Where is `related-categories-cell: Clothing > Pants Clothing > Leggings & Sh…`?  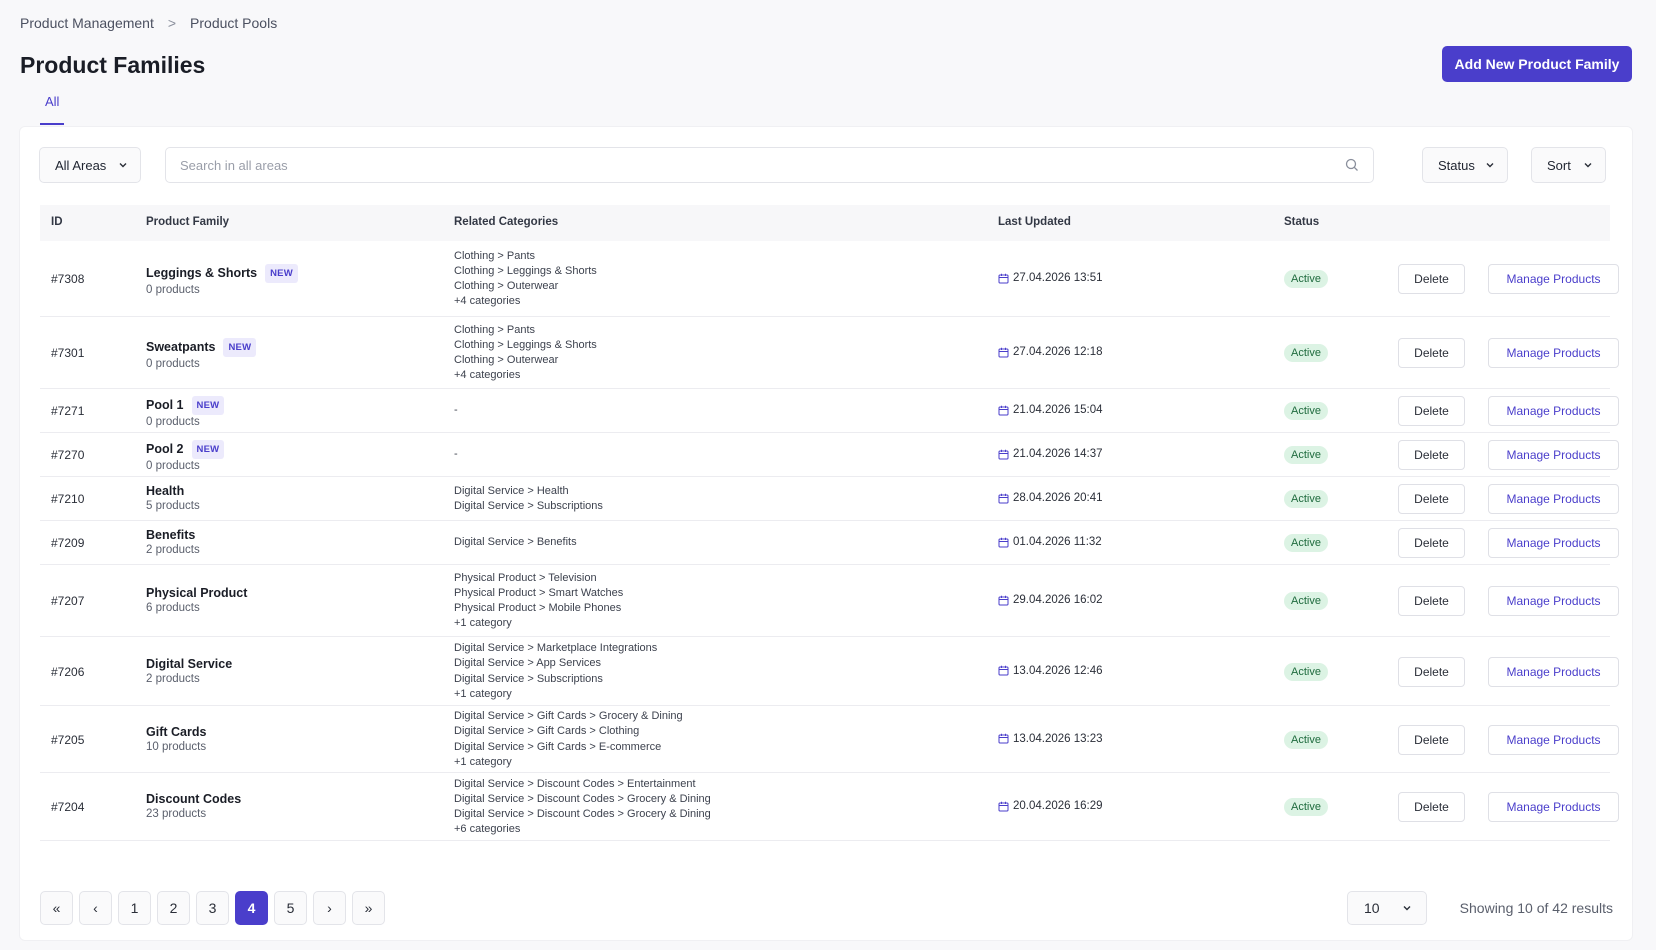 related-categories-cell: Clothing > Pants Clothing > Leggings & Sh… is located at coordinates (525, 279).